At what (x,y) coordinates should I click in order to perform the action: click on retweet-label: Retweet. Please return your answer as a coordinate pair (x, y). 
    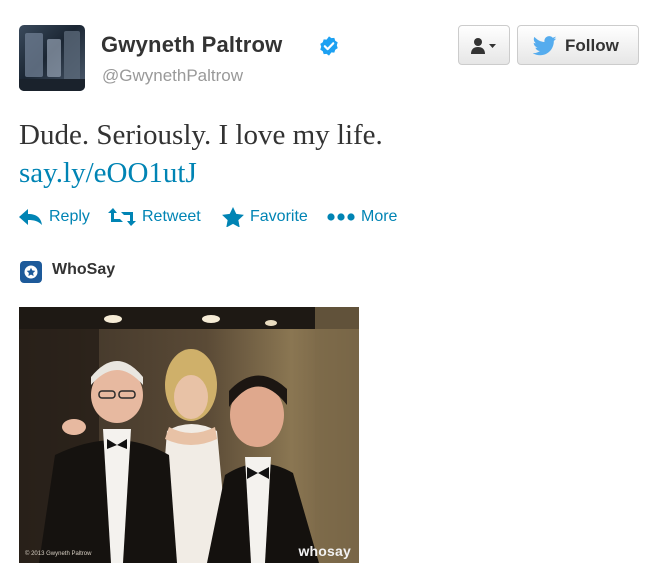
    Looking at the image, I should click on (171, 216).